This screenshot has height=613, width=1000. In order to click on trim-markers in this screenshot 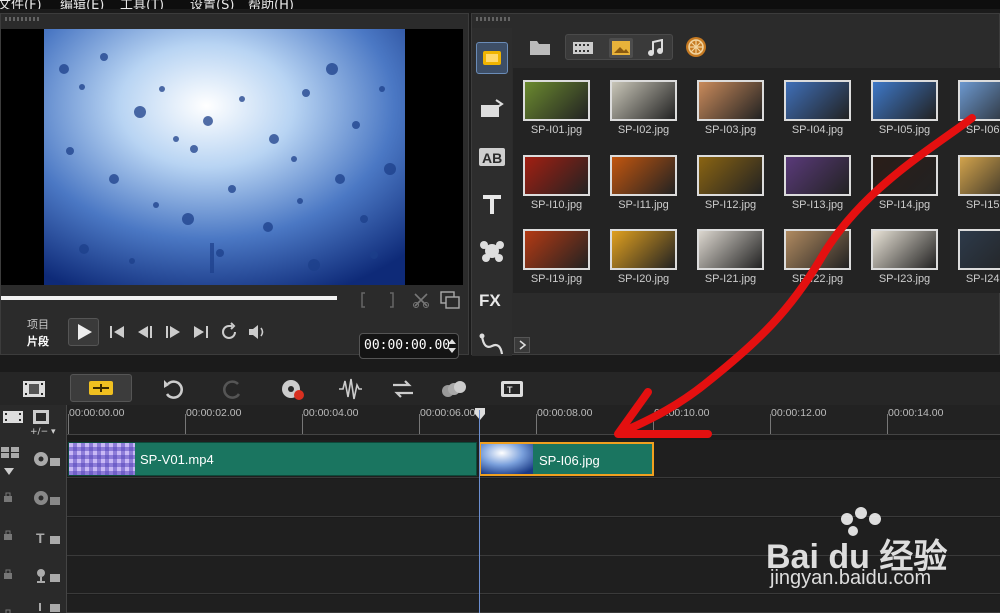, I will do `click(382, 300)`.